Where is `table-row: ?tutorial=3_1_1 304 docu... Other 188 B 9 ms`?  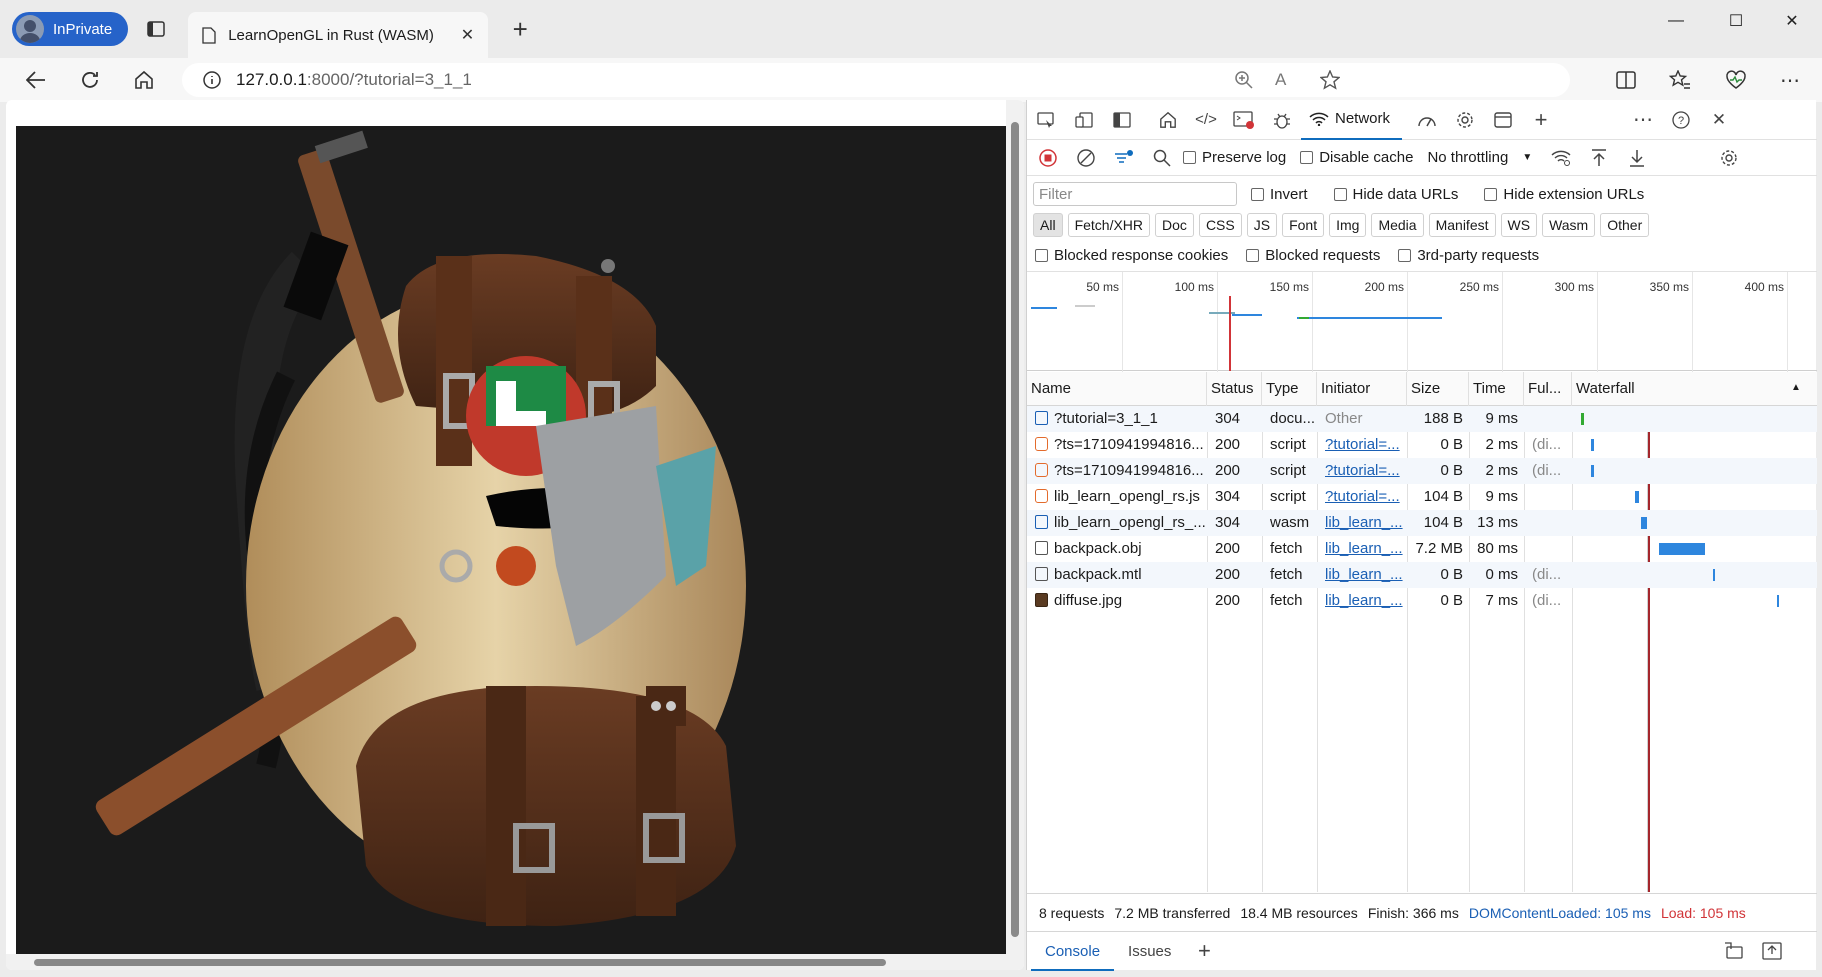
table-row: ?tutorial=3_1_1 304 docu... Other 188 B 9 ms is located at coordinates (1422, 419).